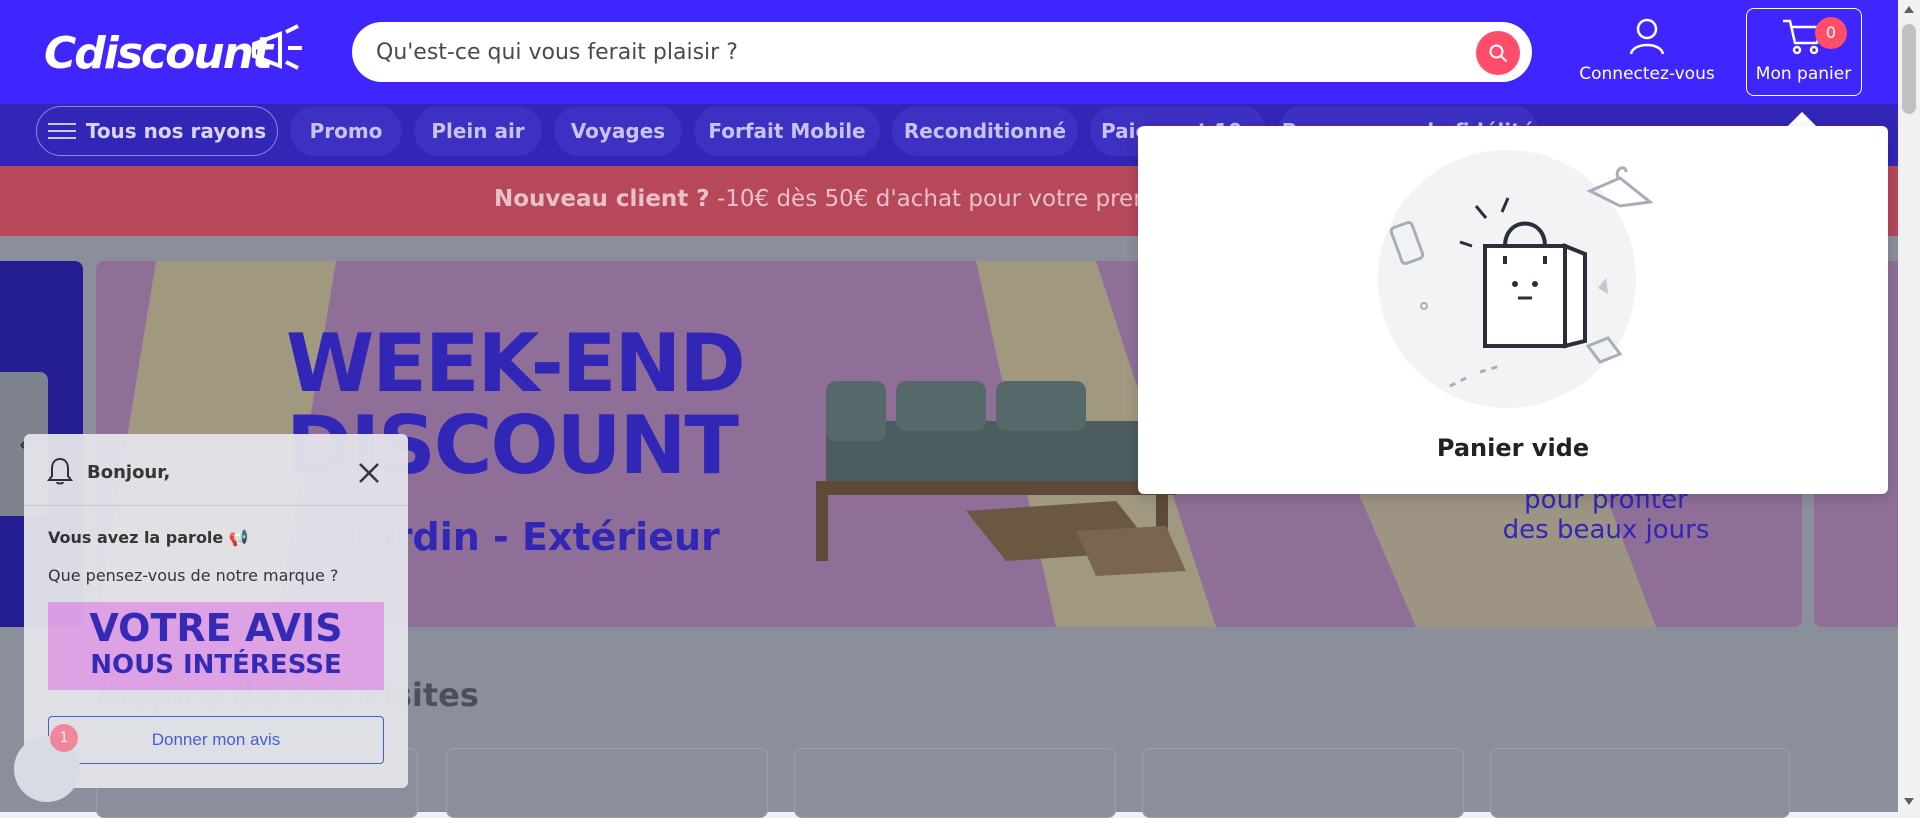 This screenshot has width=1920, height=818. I want to click on search-input, so click(899, 52).